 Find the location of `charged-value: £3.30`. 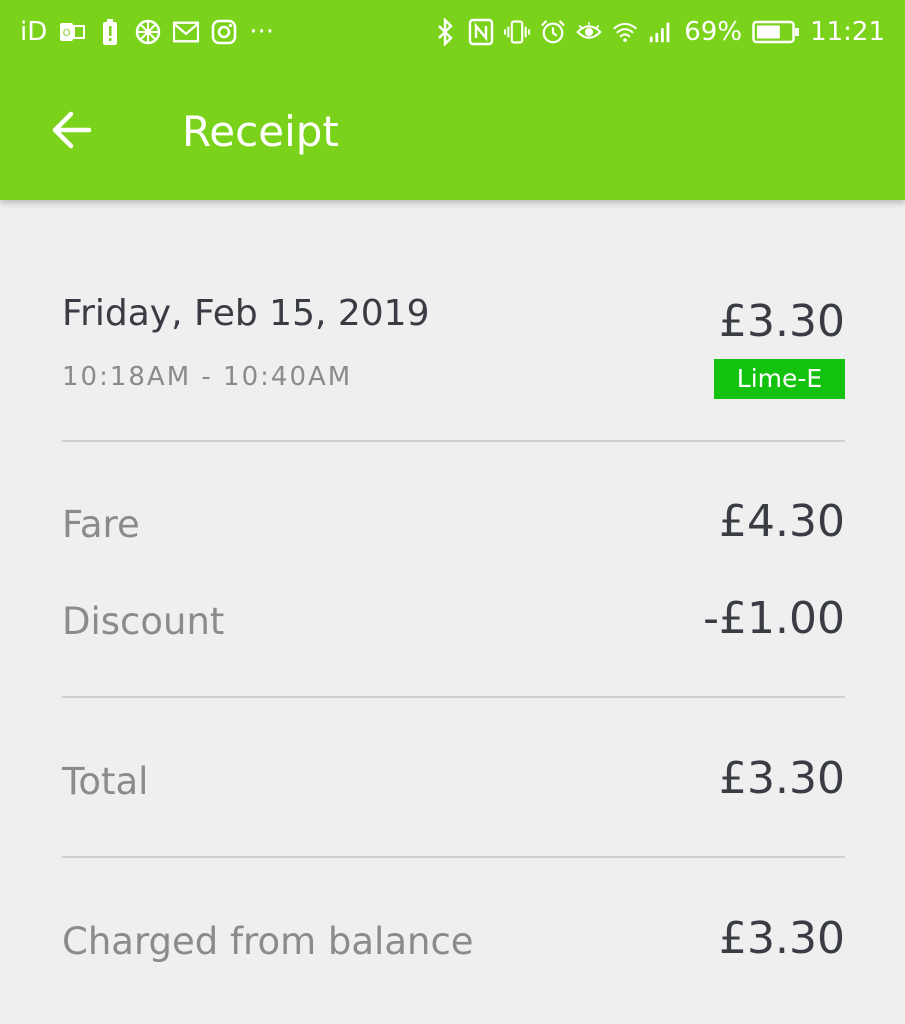

charged-value: £3.30 is located at coordinates (782, 938).